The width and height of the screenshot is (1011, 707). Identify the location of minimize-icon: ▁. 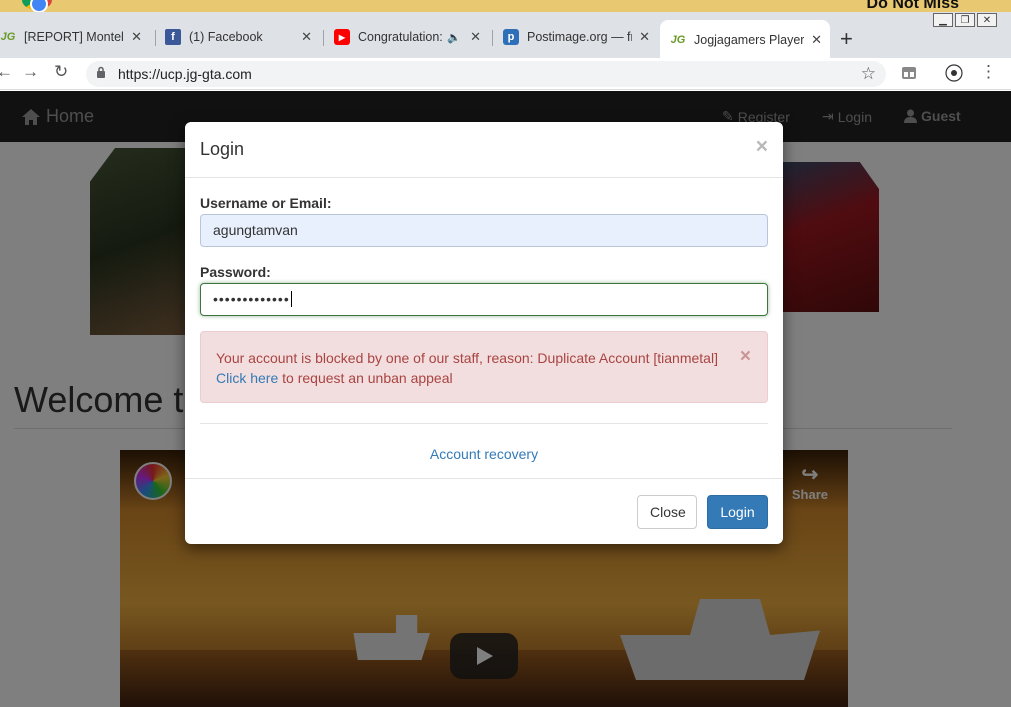
(943, 20).